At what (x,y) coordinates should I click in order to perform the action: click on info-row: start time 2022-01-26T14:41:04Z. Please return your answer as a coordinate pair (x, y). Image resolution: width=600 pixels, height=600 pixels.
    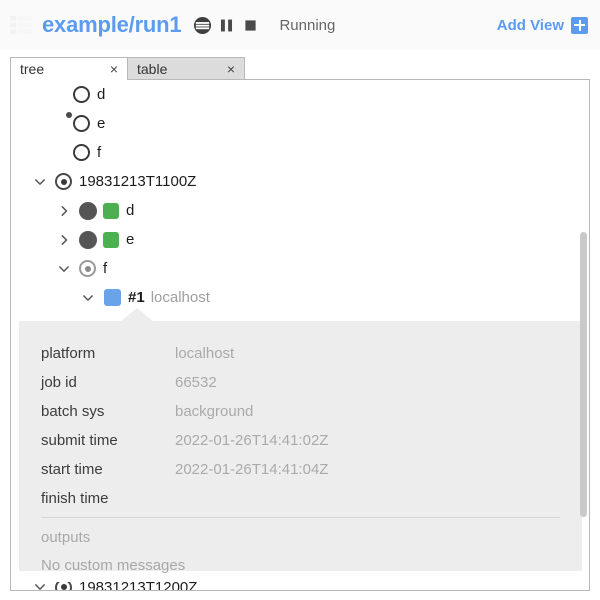
    Looking at the image, I should click on (300, 469).